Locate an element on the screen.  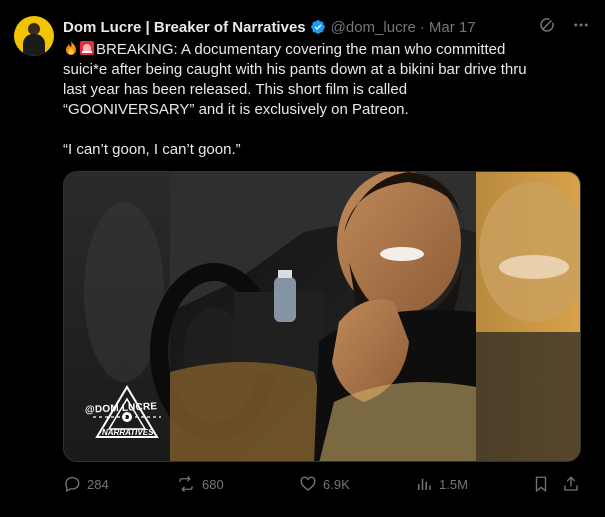
tweet-actions: 284 680 6.9K 1.5M is located at coordinates (323, 486).